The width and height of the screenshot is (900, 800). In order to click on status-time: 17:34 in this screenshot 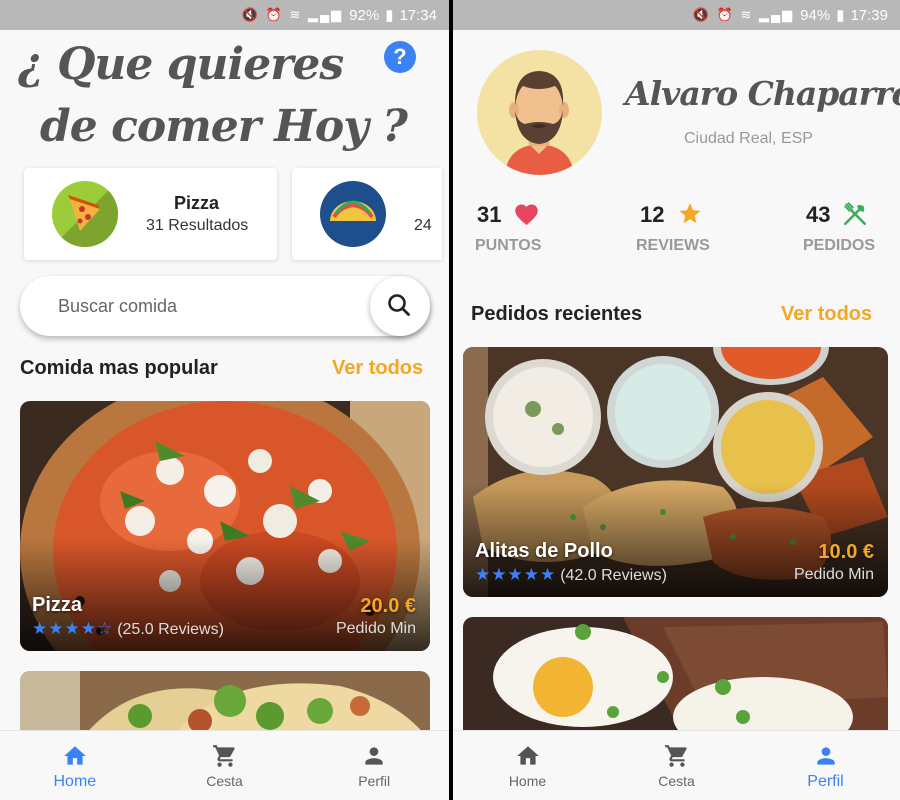, I will do `click(418, 15)`.